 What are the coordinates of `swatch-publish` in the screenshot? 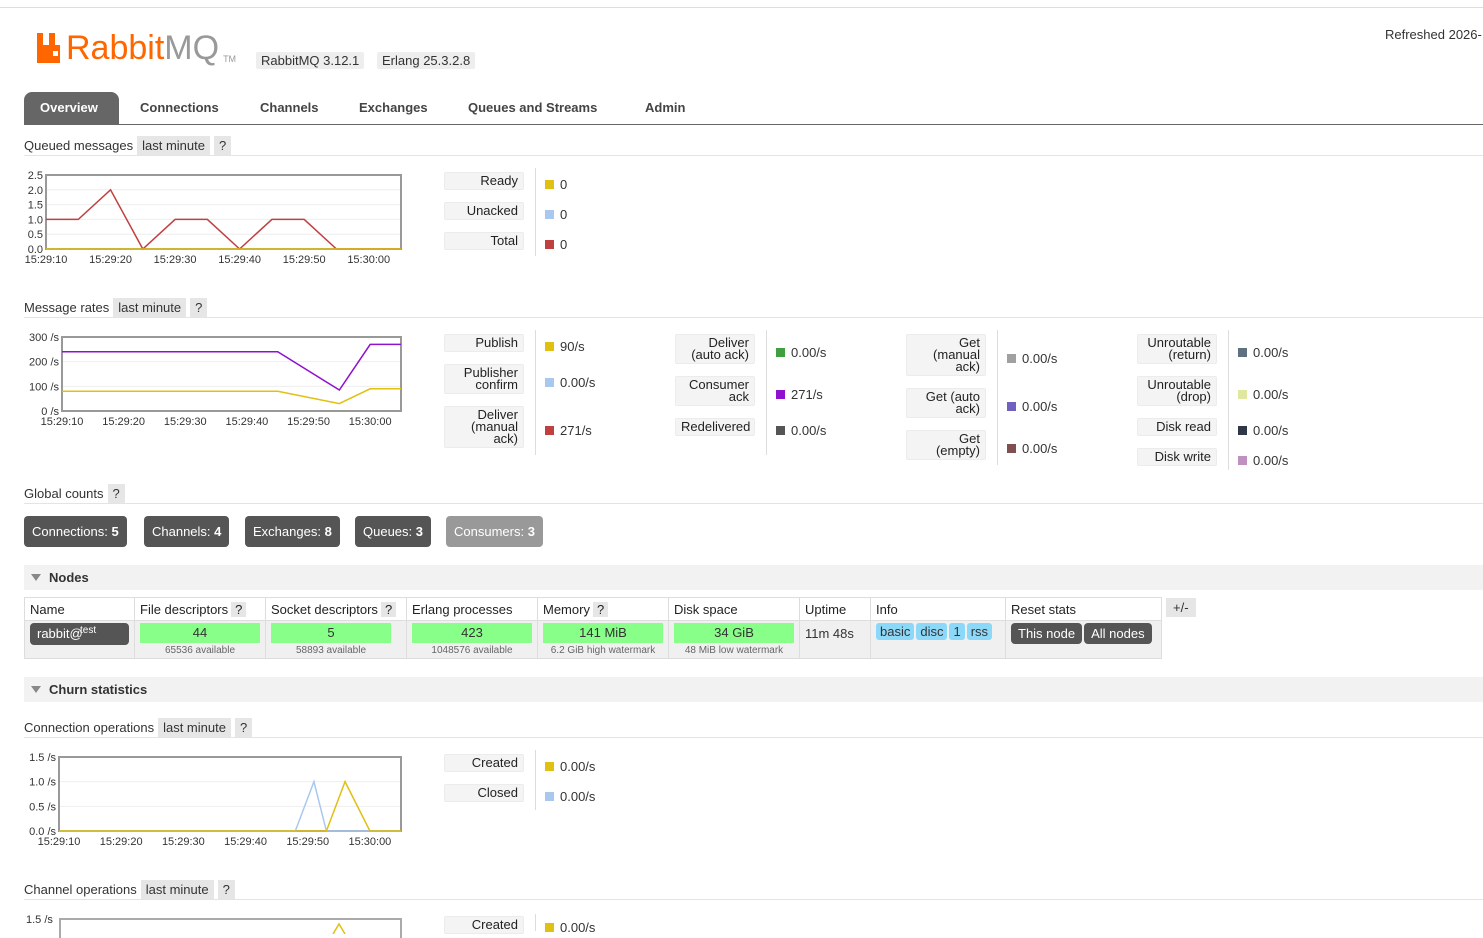 It's located at (549, 346).